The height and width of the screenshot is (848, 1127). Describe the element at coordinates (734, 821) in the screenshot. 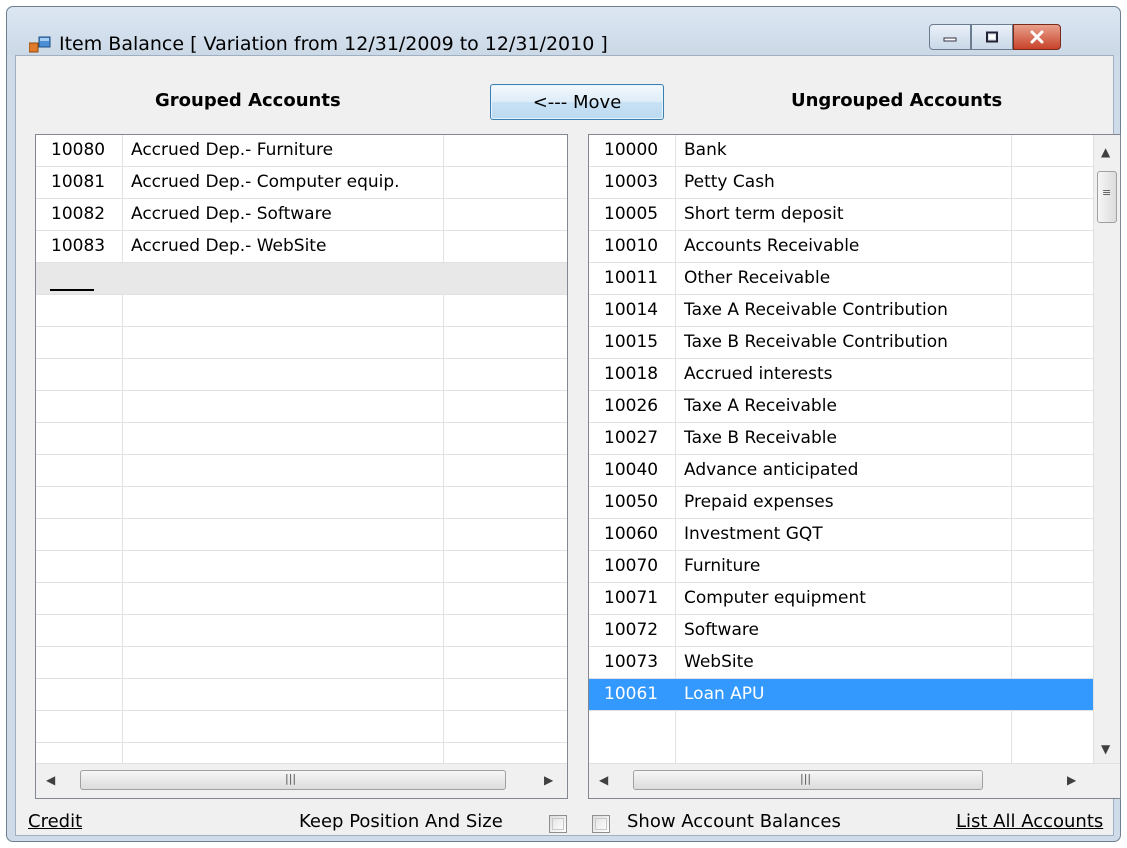

I see `show-balances-label: Show Account Balances` at that location.